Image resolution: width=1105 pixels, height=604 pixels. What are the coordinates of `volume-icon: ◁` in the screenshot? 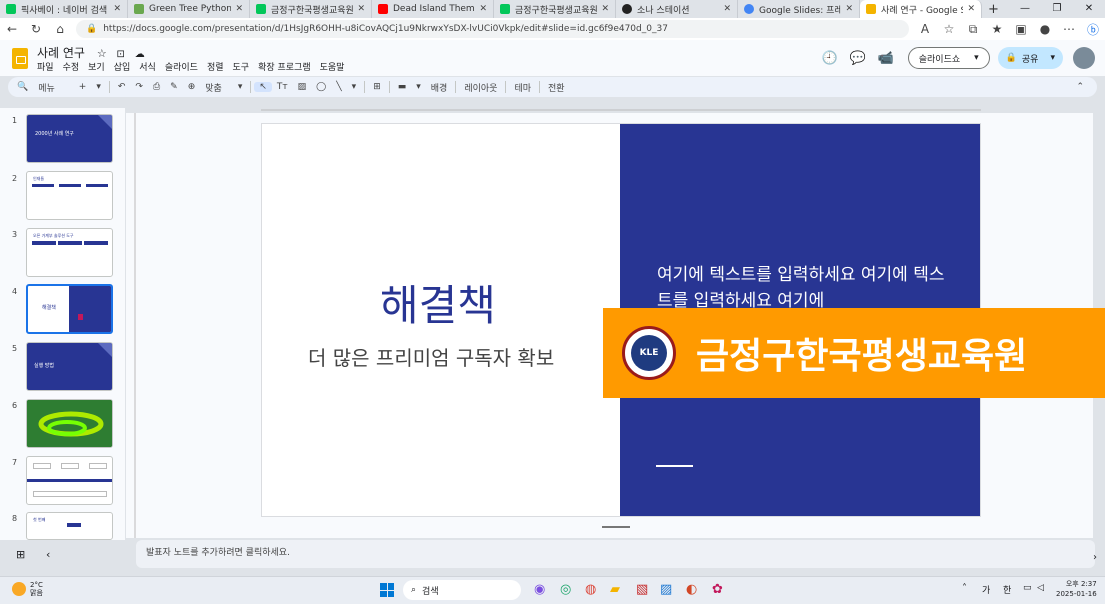 It's located at (1040, 588).